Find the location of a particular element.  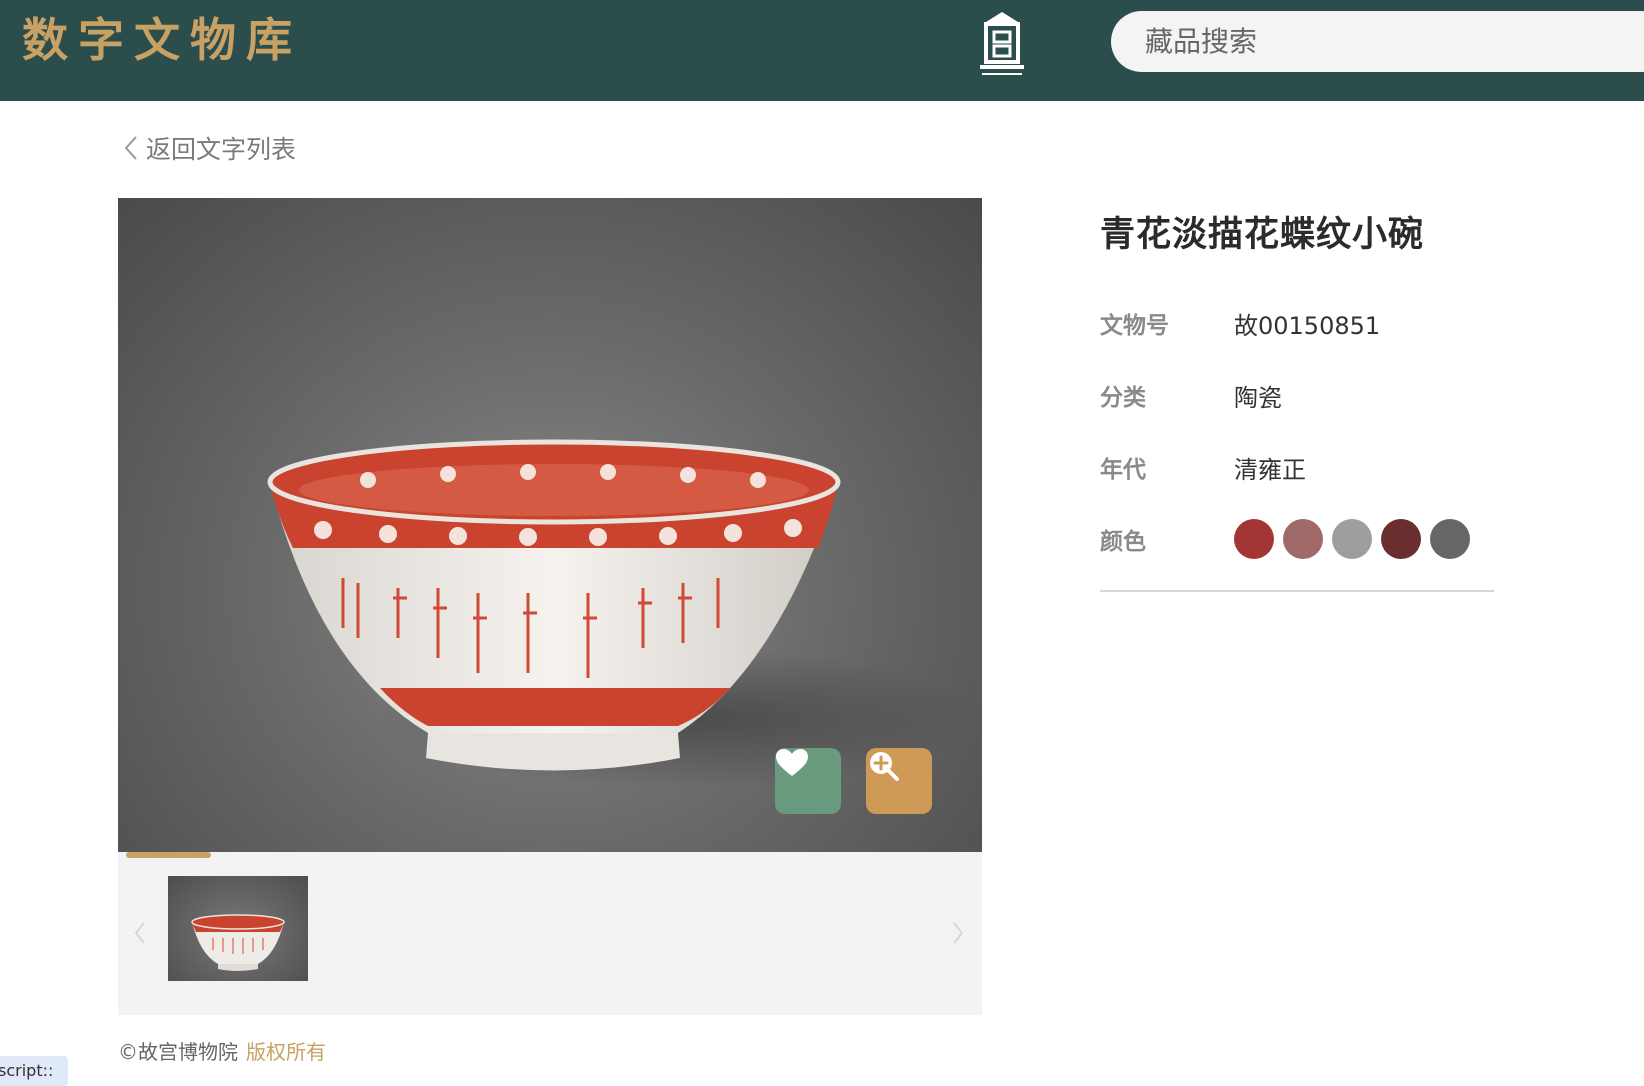

back-to-list-link: 返回文字列表 is located at coordinates (210, 148).